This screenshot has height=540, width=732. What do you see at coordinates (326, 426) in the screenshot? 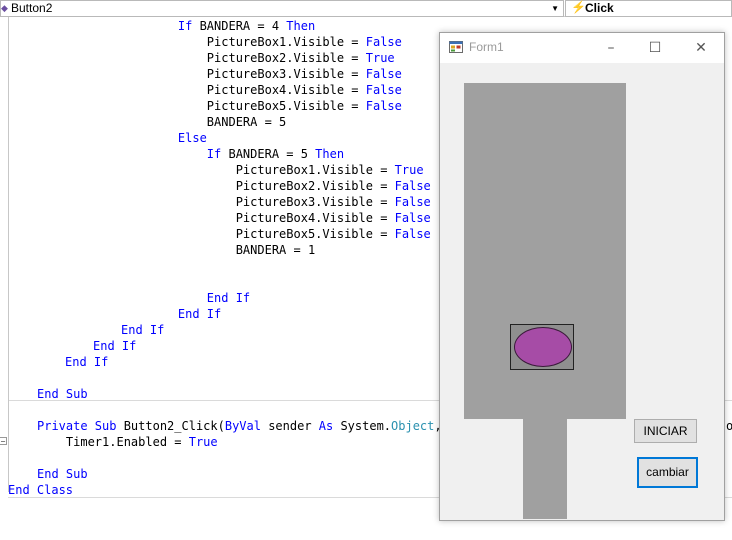
I see `code-token: As` at bounding box center [326, 426].